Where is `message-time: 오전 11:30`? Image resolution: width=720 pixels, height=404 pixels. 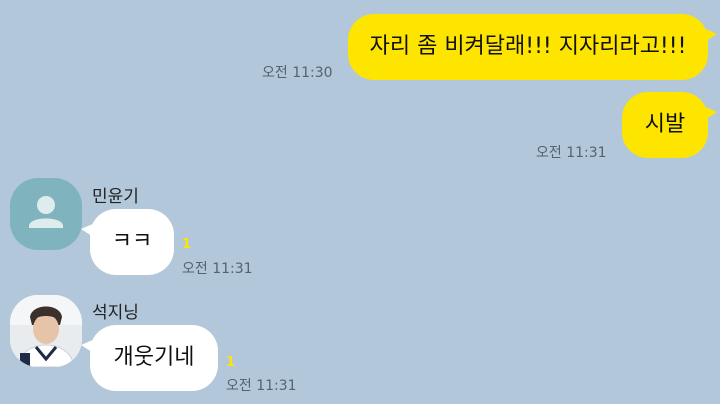
message-time: 오전 11:30 is located at coordinates (297, 73).